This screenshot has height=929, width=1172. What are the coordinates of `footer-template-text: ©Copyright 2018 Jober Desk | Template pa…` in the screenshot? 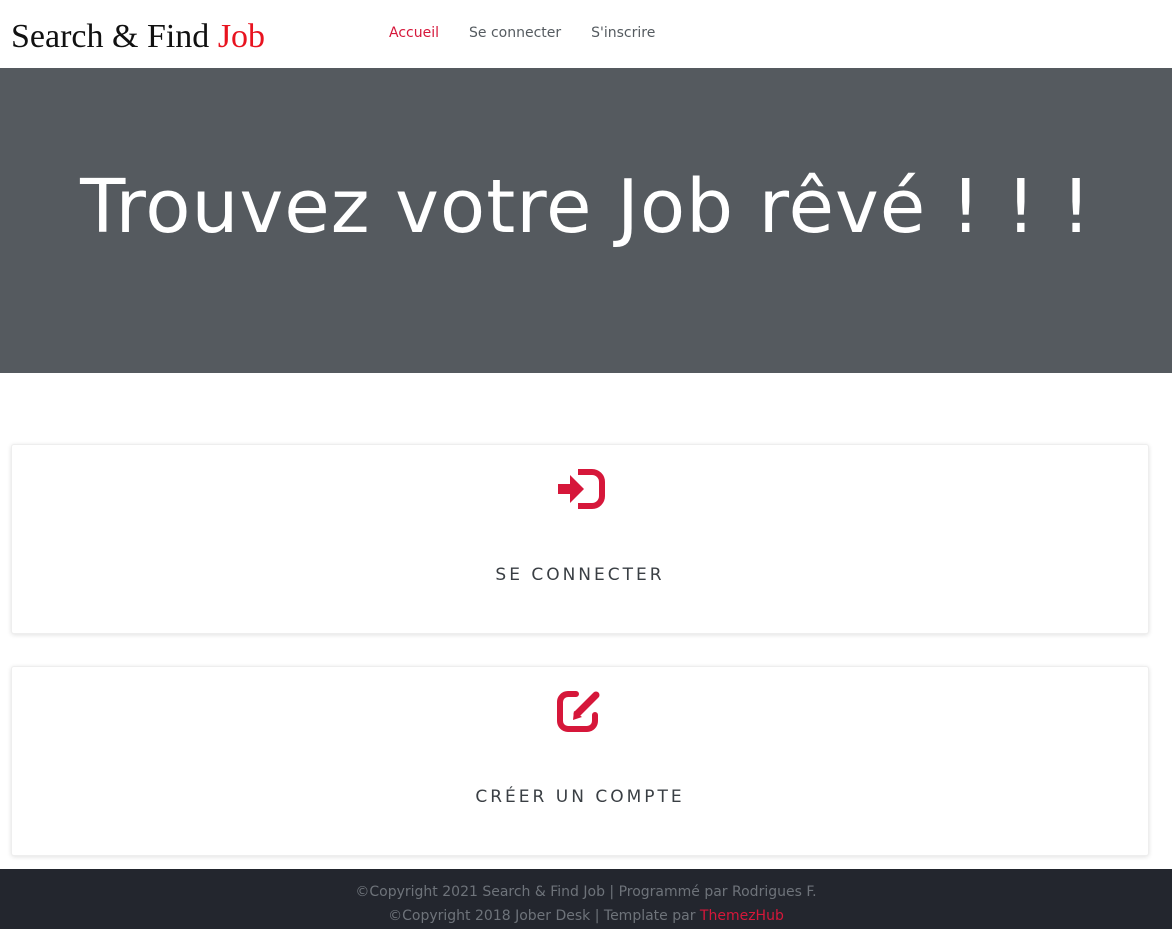 It's located at (544, 916).